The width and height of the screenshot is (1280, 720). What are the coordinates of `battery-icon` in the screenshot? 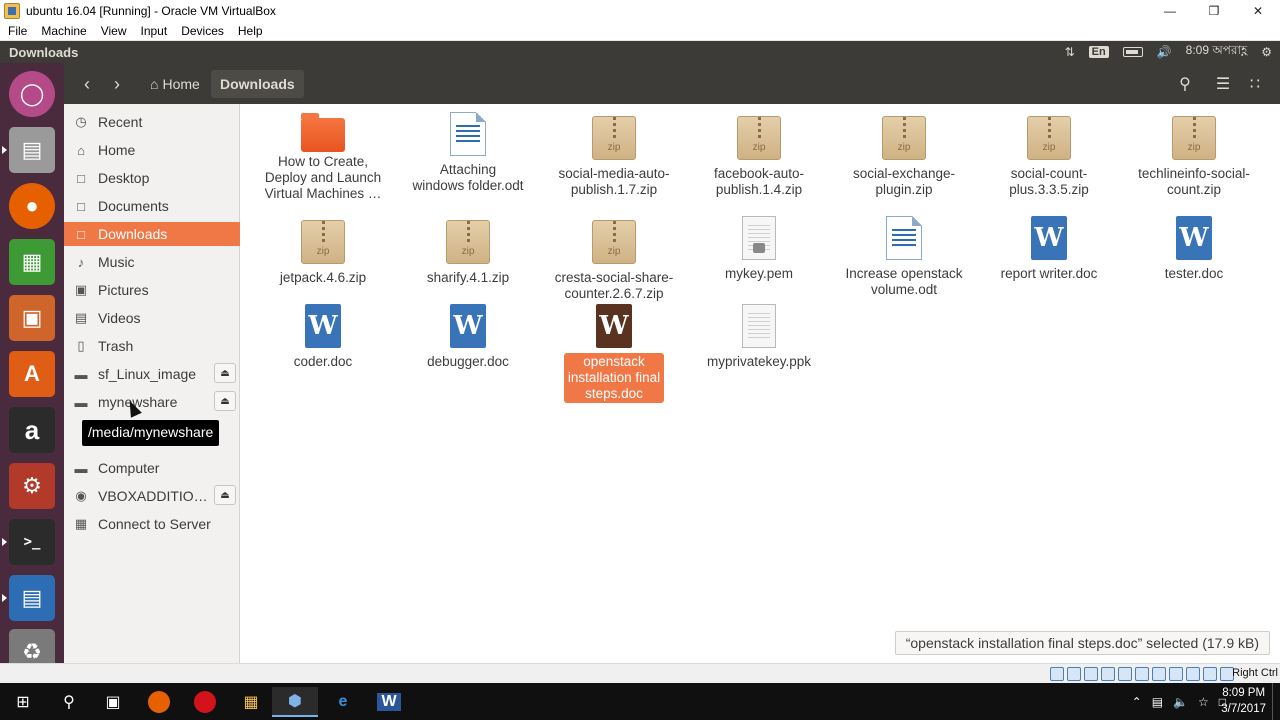 It's located at (1132, 52).